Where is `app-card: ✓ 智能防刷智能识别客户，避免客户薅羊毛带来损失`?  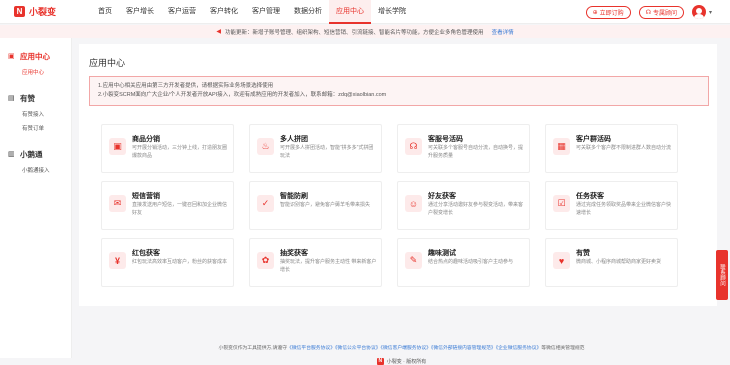 app-card: ✓ 智能防刷智能识别客户，避免客户薅羊毛带来损失 is located at coordinates (315, 205).